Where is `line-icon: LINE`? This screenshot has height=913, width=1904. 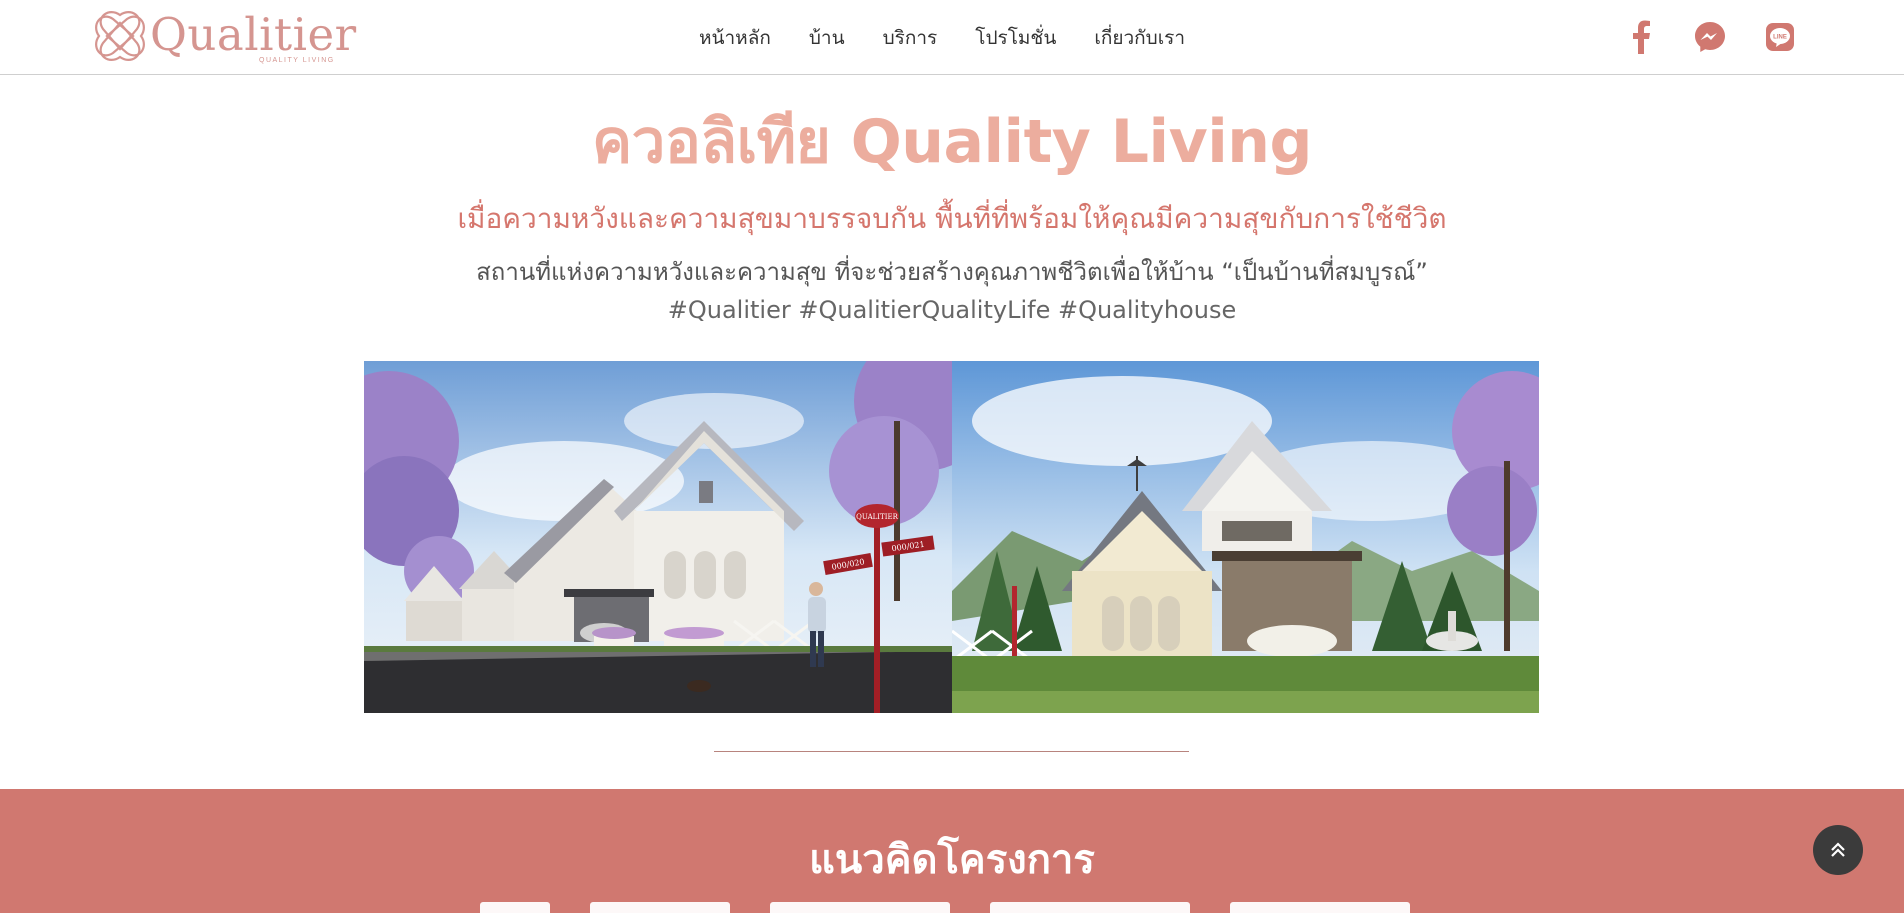
line-icon: LINE is located at coordinates (1780, 37).